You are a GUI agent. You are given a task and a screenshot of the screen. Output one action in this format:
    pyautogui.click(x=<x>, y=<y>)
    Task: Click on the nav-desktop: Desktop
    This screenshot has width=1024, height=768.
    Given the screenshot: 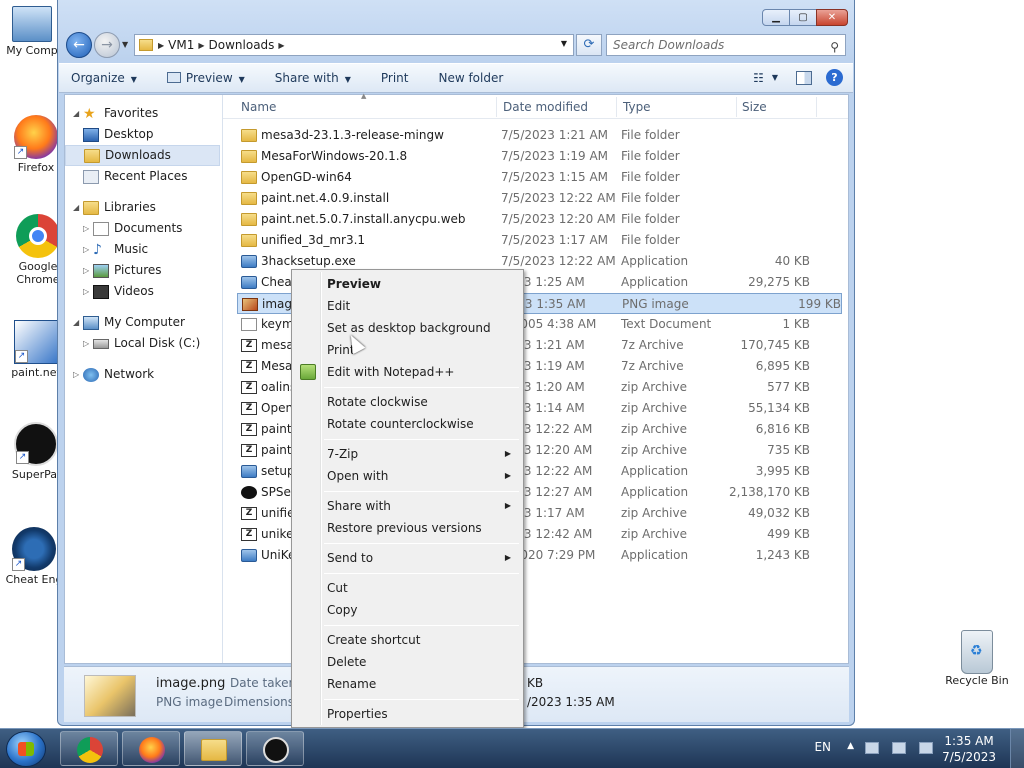 What is the action you would take?
    pyautogui.click(x=143, y=134)
    